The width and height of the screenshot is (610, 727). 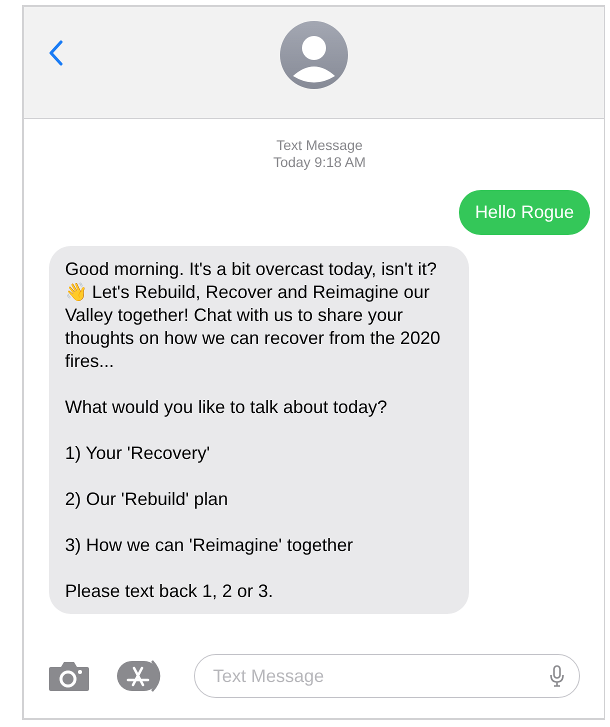 I want to click on back-icon, so click(x=56, y=53).